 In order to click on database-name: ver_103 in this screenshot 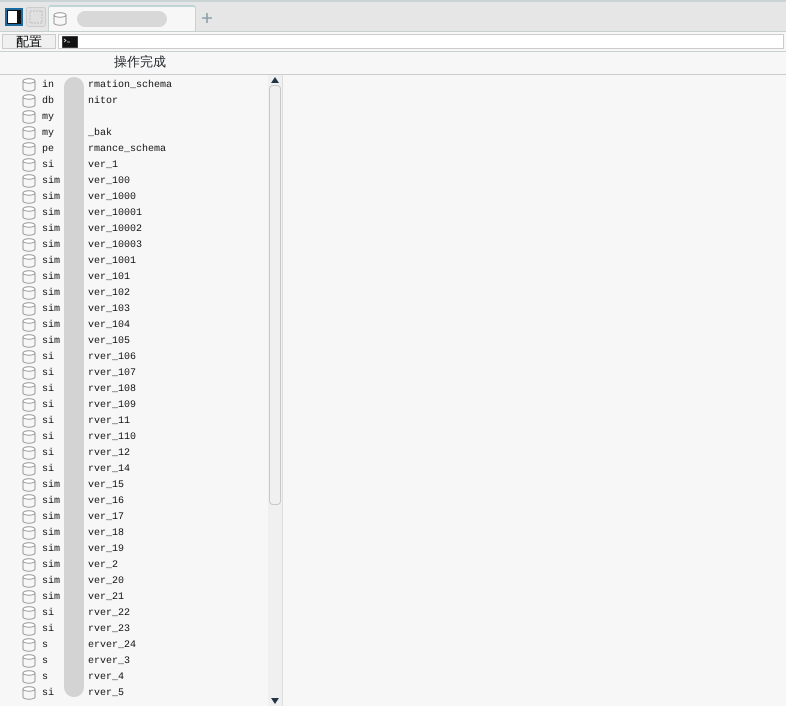, I will do `click(109, 309)`.